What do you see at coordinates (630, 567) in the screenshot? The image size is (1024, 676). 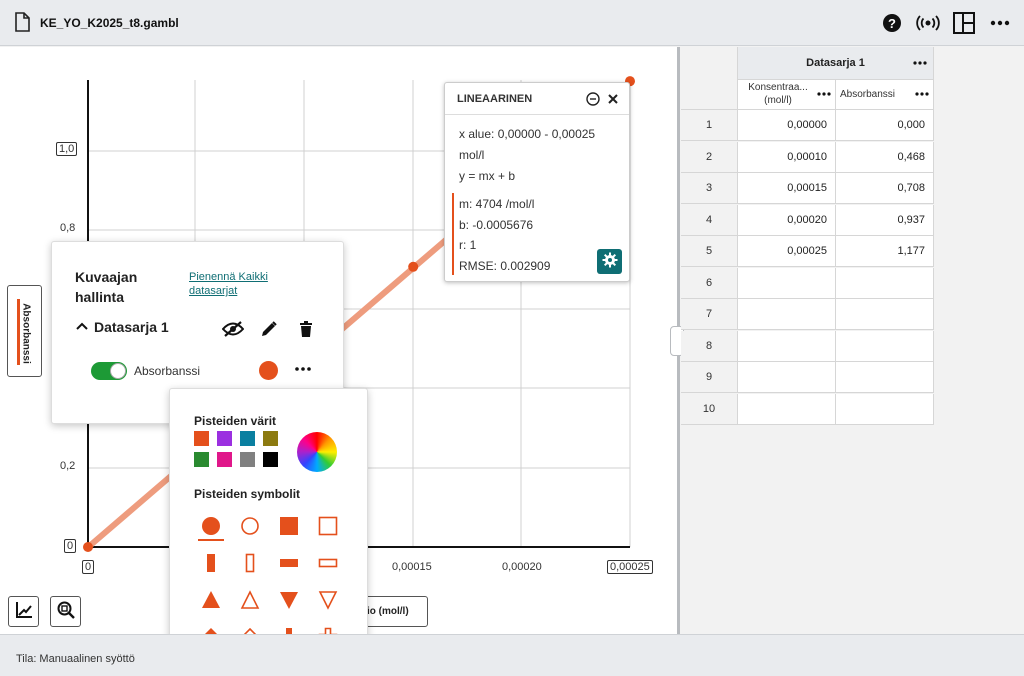 I see `x-tick-max: 0,00025` at bounding box center [630, 567].